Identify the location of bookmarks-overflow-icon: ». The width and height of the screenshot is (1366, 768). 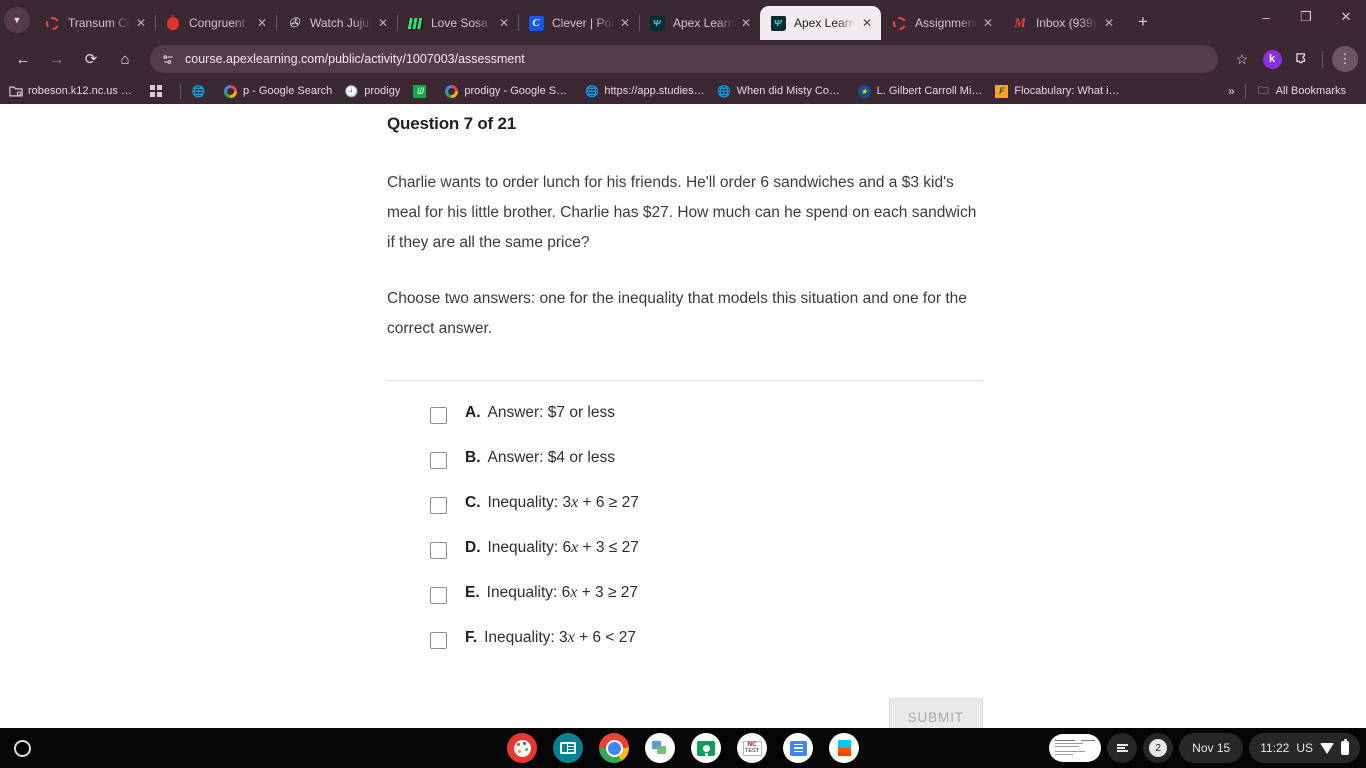
(1231, 91).